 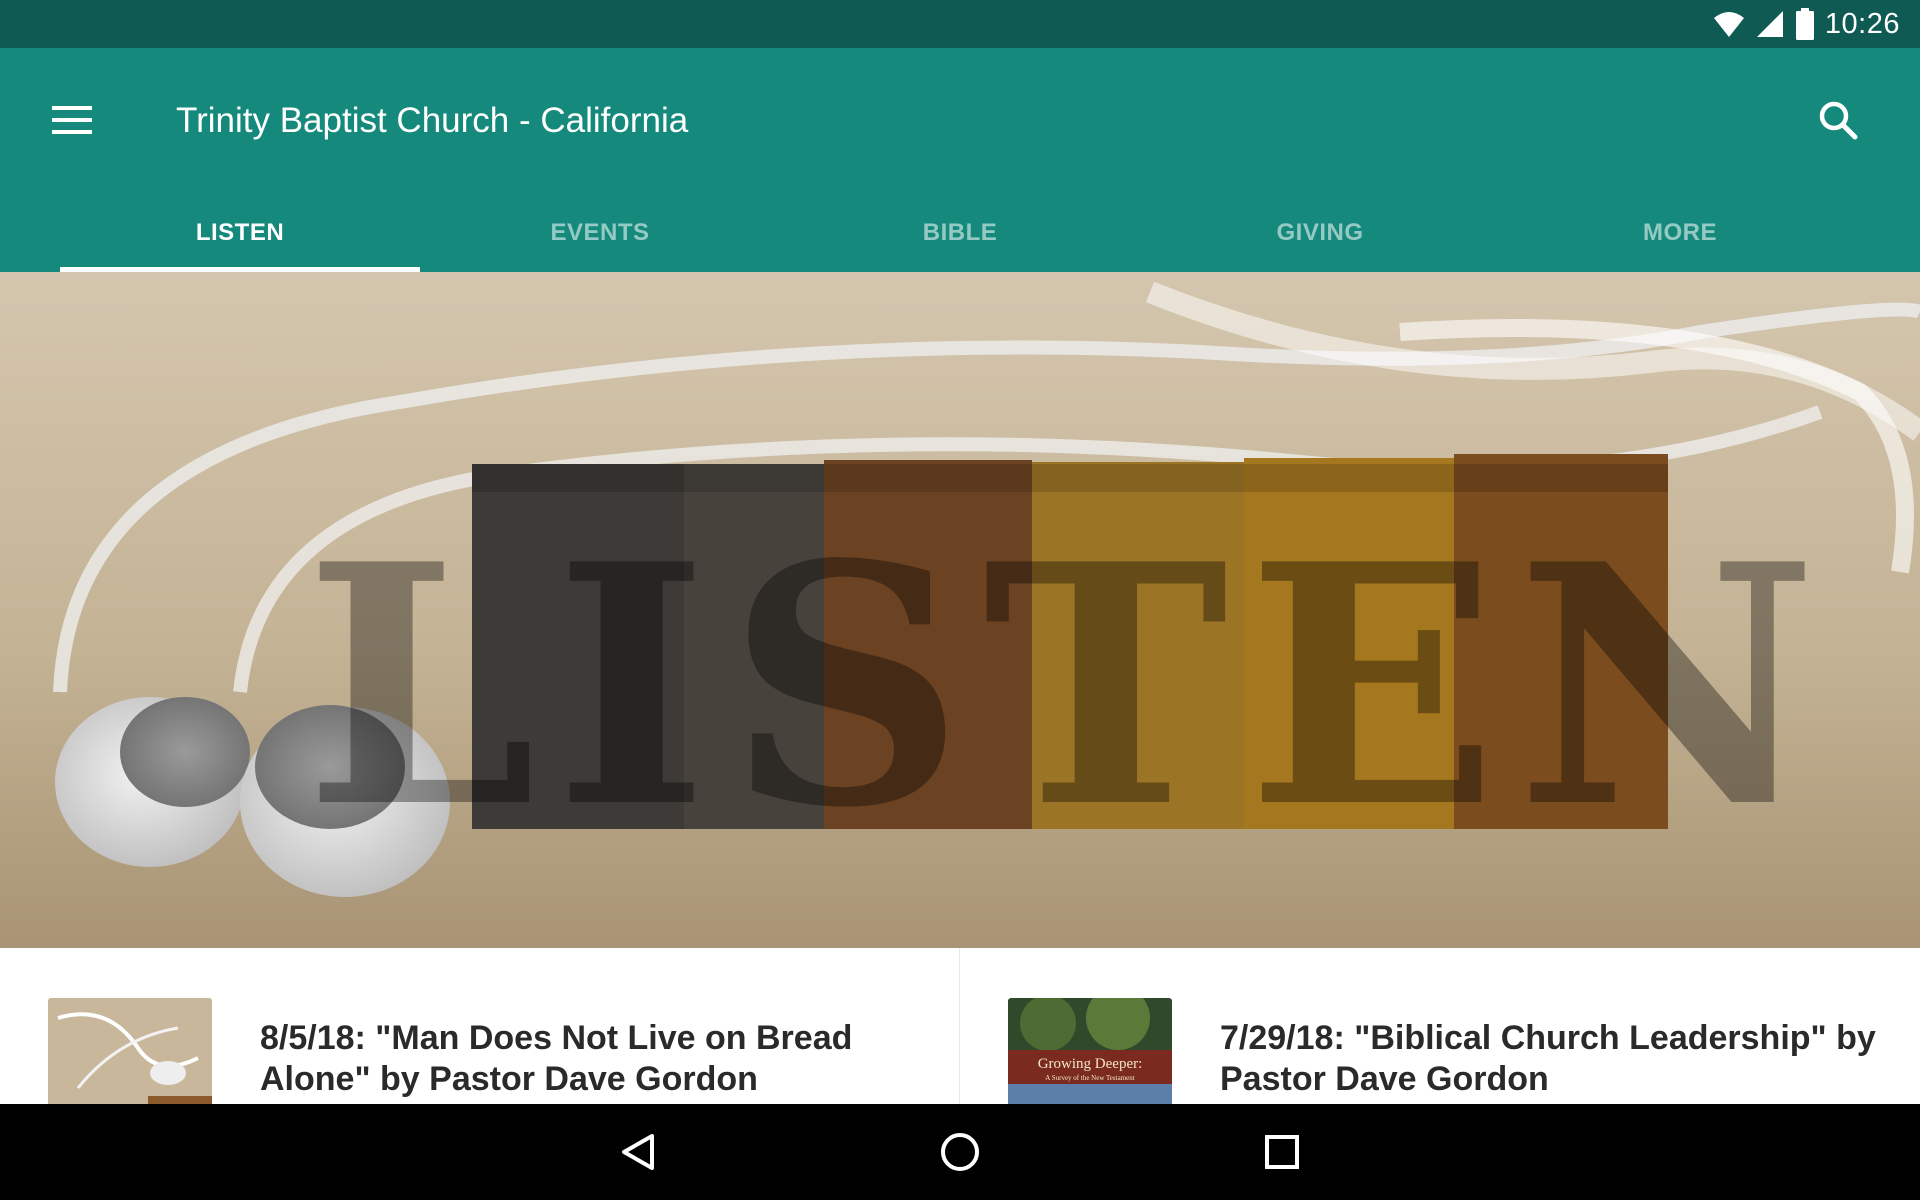 I want to click on wifi-icon, so click(x=1728, y=24).